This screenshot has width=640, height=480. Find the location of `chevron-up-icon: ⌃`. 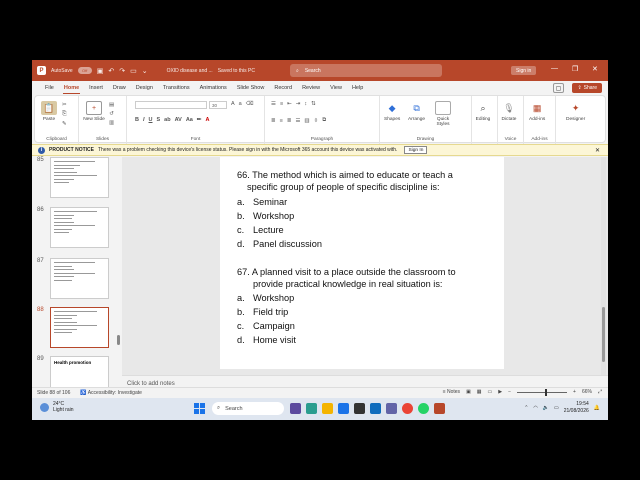

chevron-up-icon: ⌃ is located at coordinates (526, 408).